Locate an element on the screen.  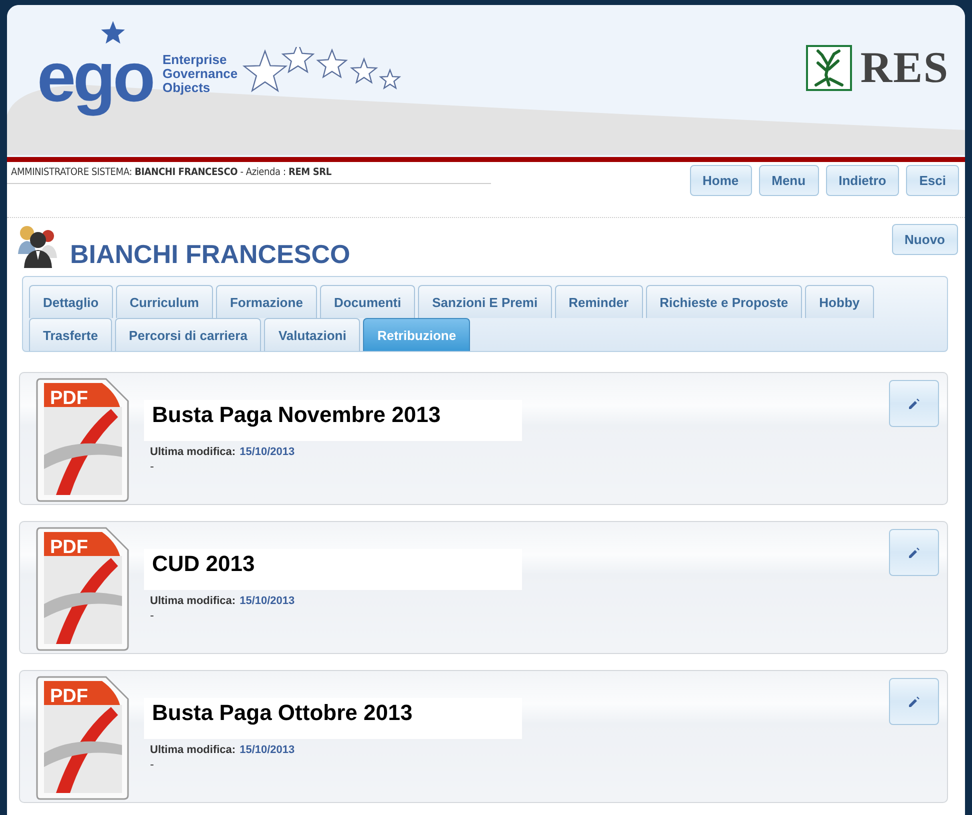
tree-icon is located at coordinates (829, 68).